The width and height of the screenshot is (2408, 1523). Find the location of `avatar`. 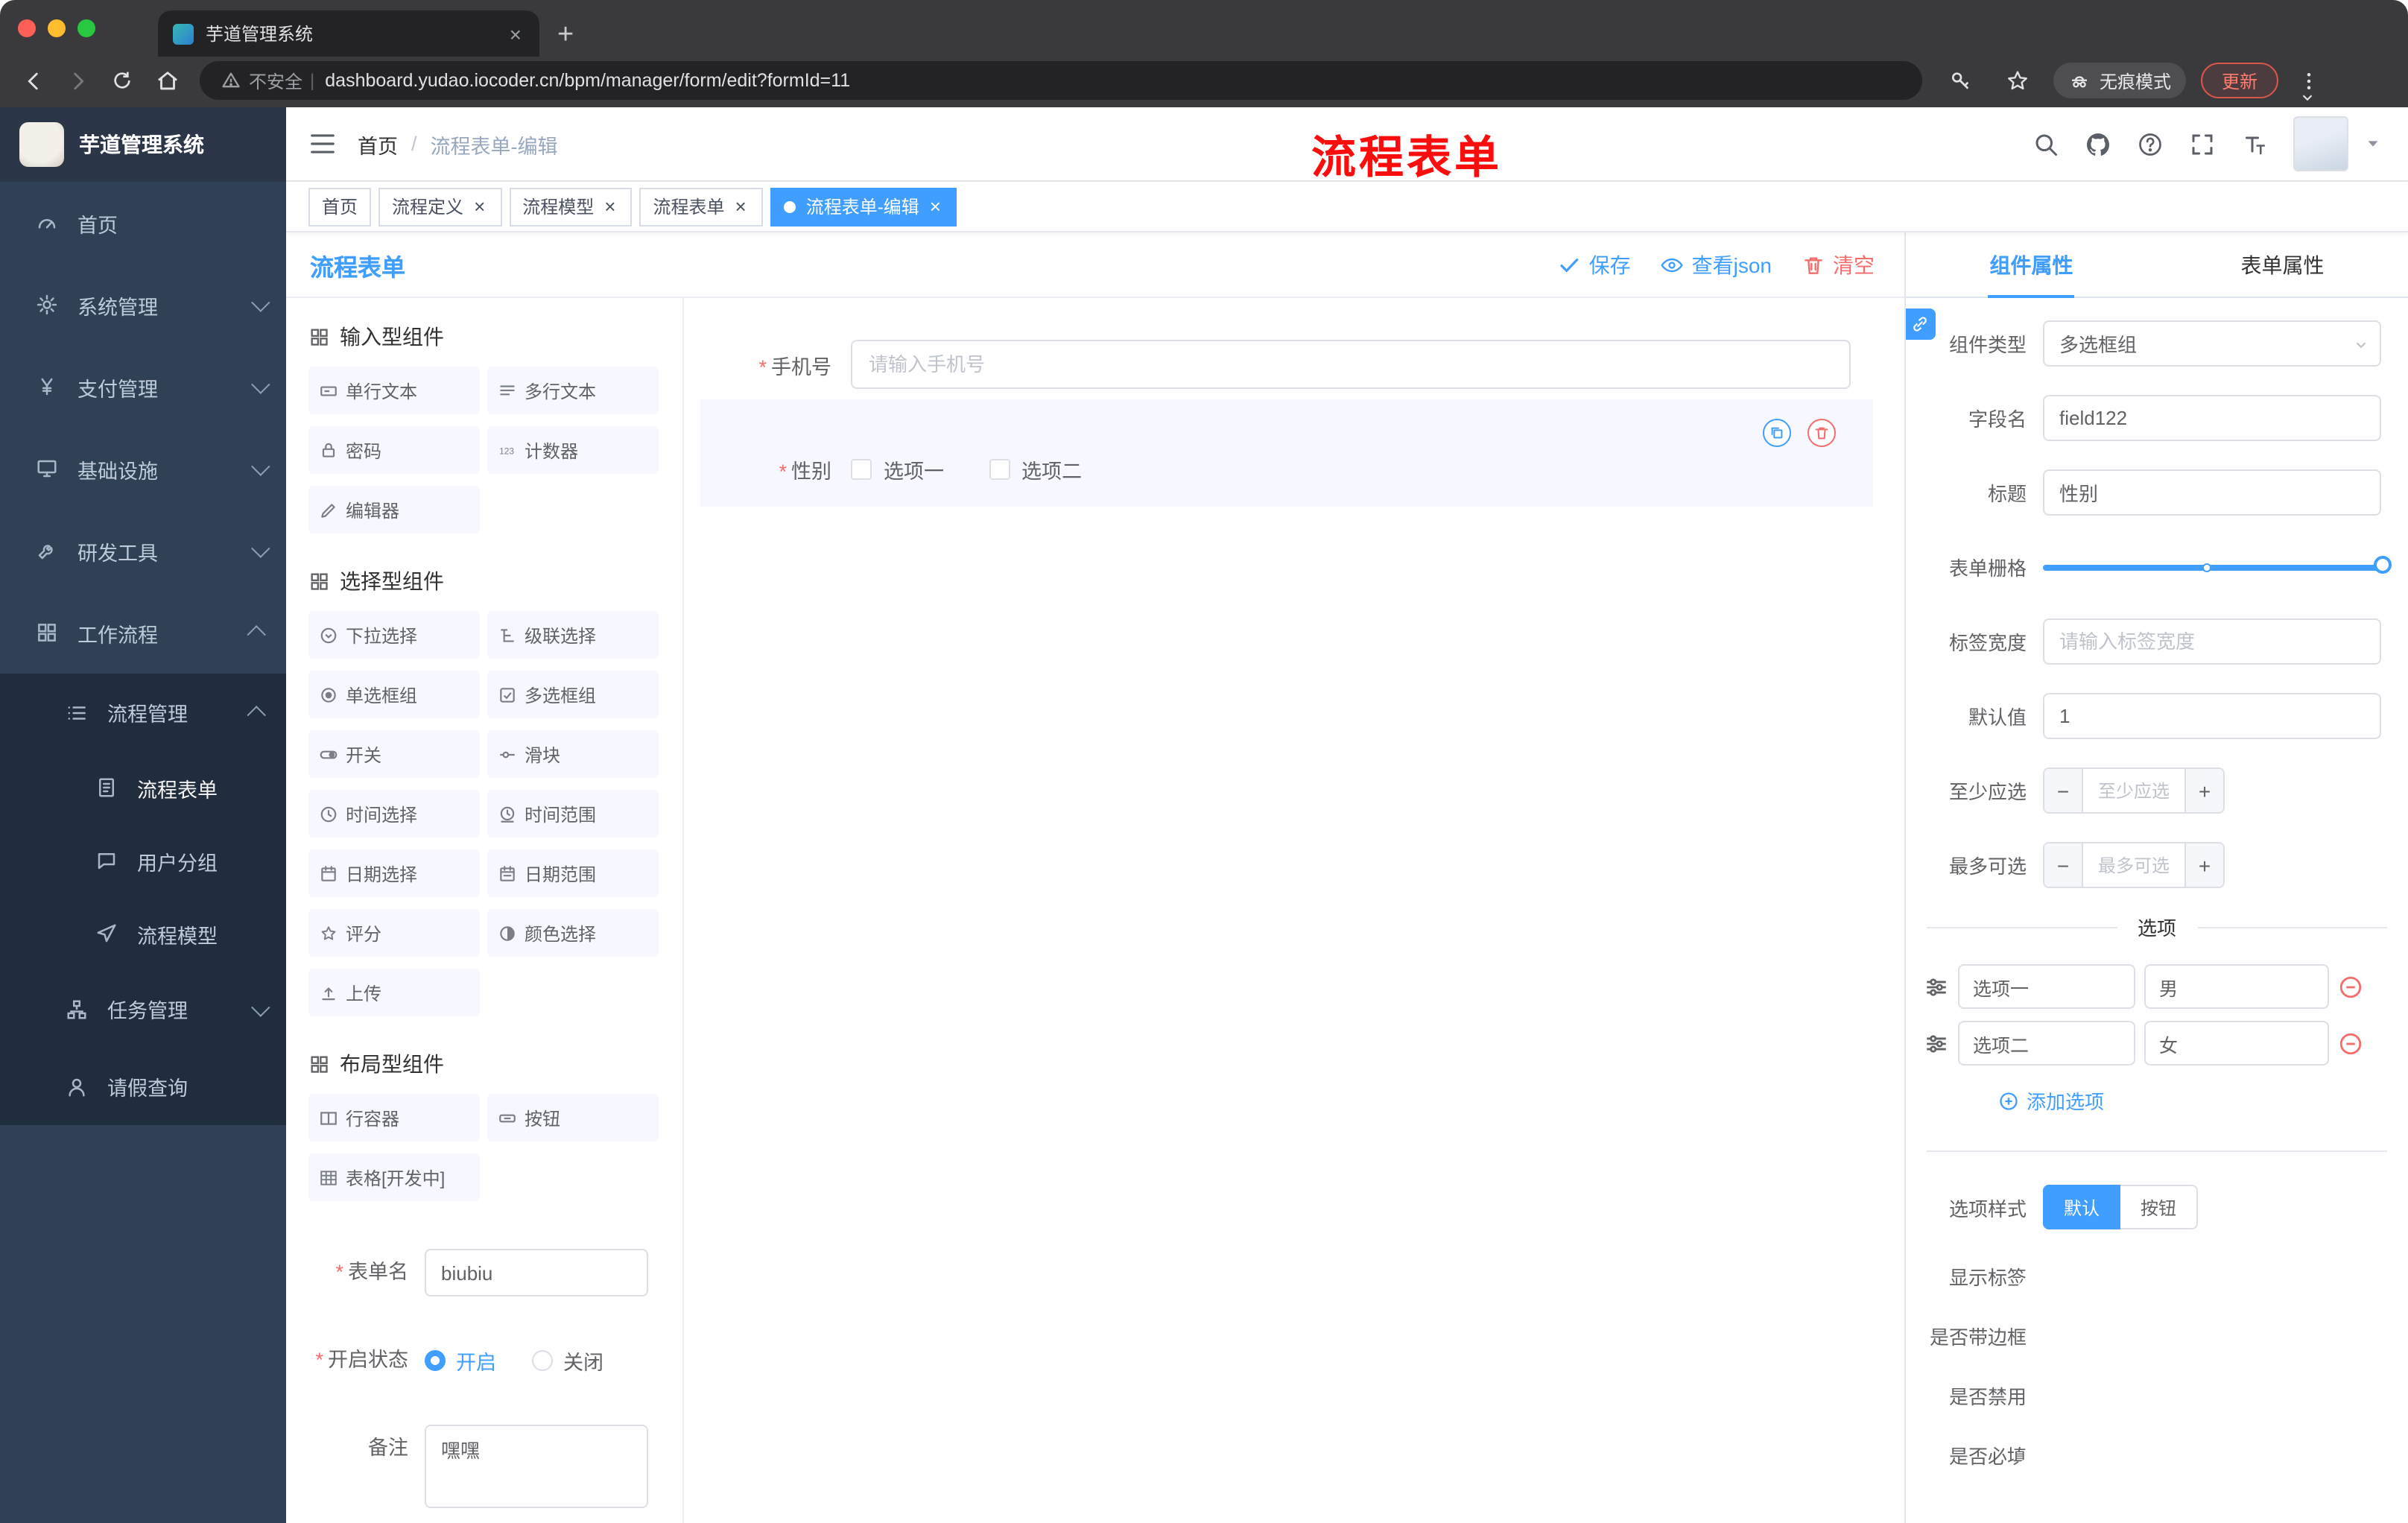

avatar is located at coordinates (2320, 143).